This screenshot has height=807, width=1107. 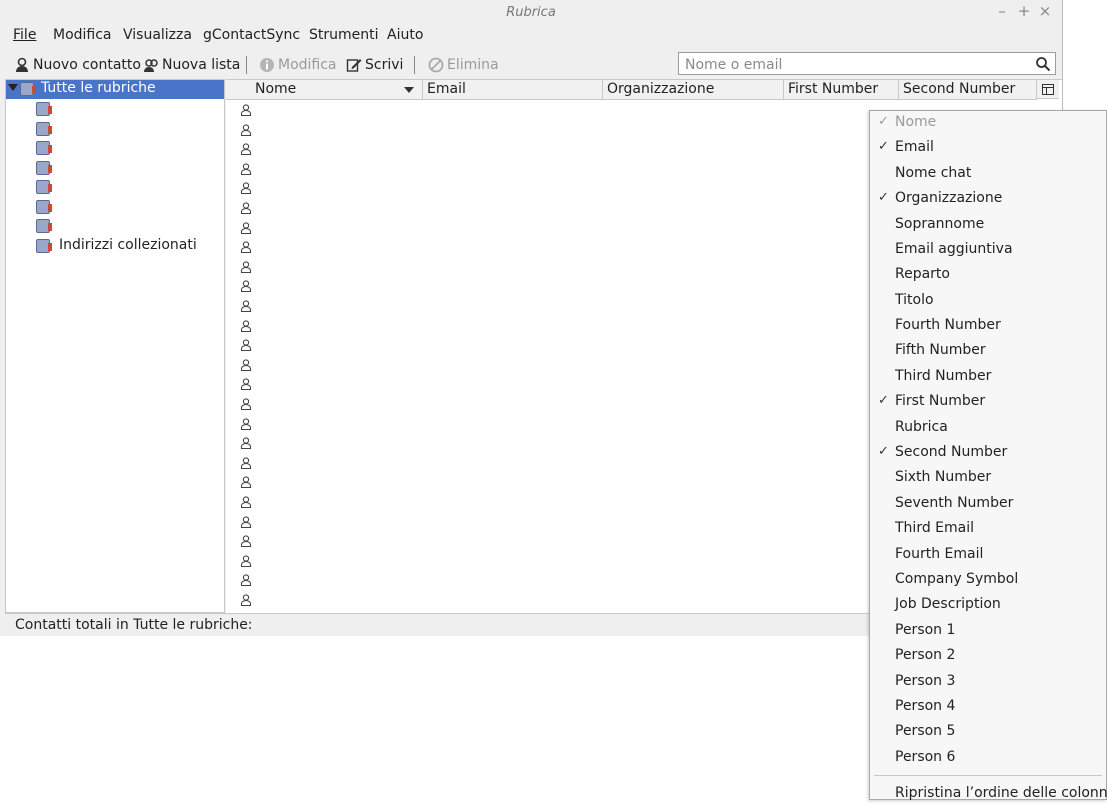 What do you see at coordinates (13, 87) in the screenshot?
I see `expand-triangle-icon` at bounding box center [13, 87].